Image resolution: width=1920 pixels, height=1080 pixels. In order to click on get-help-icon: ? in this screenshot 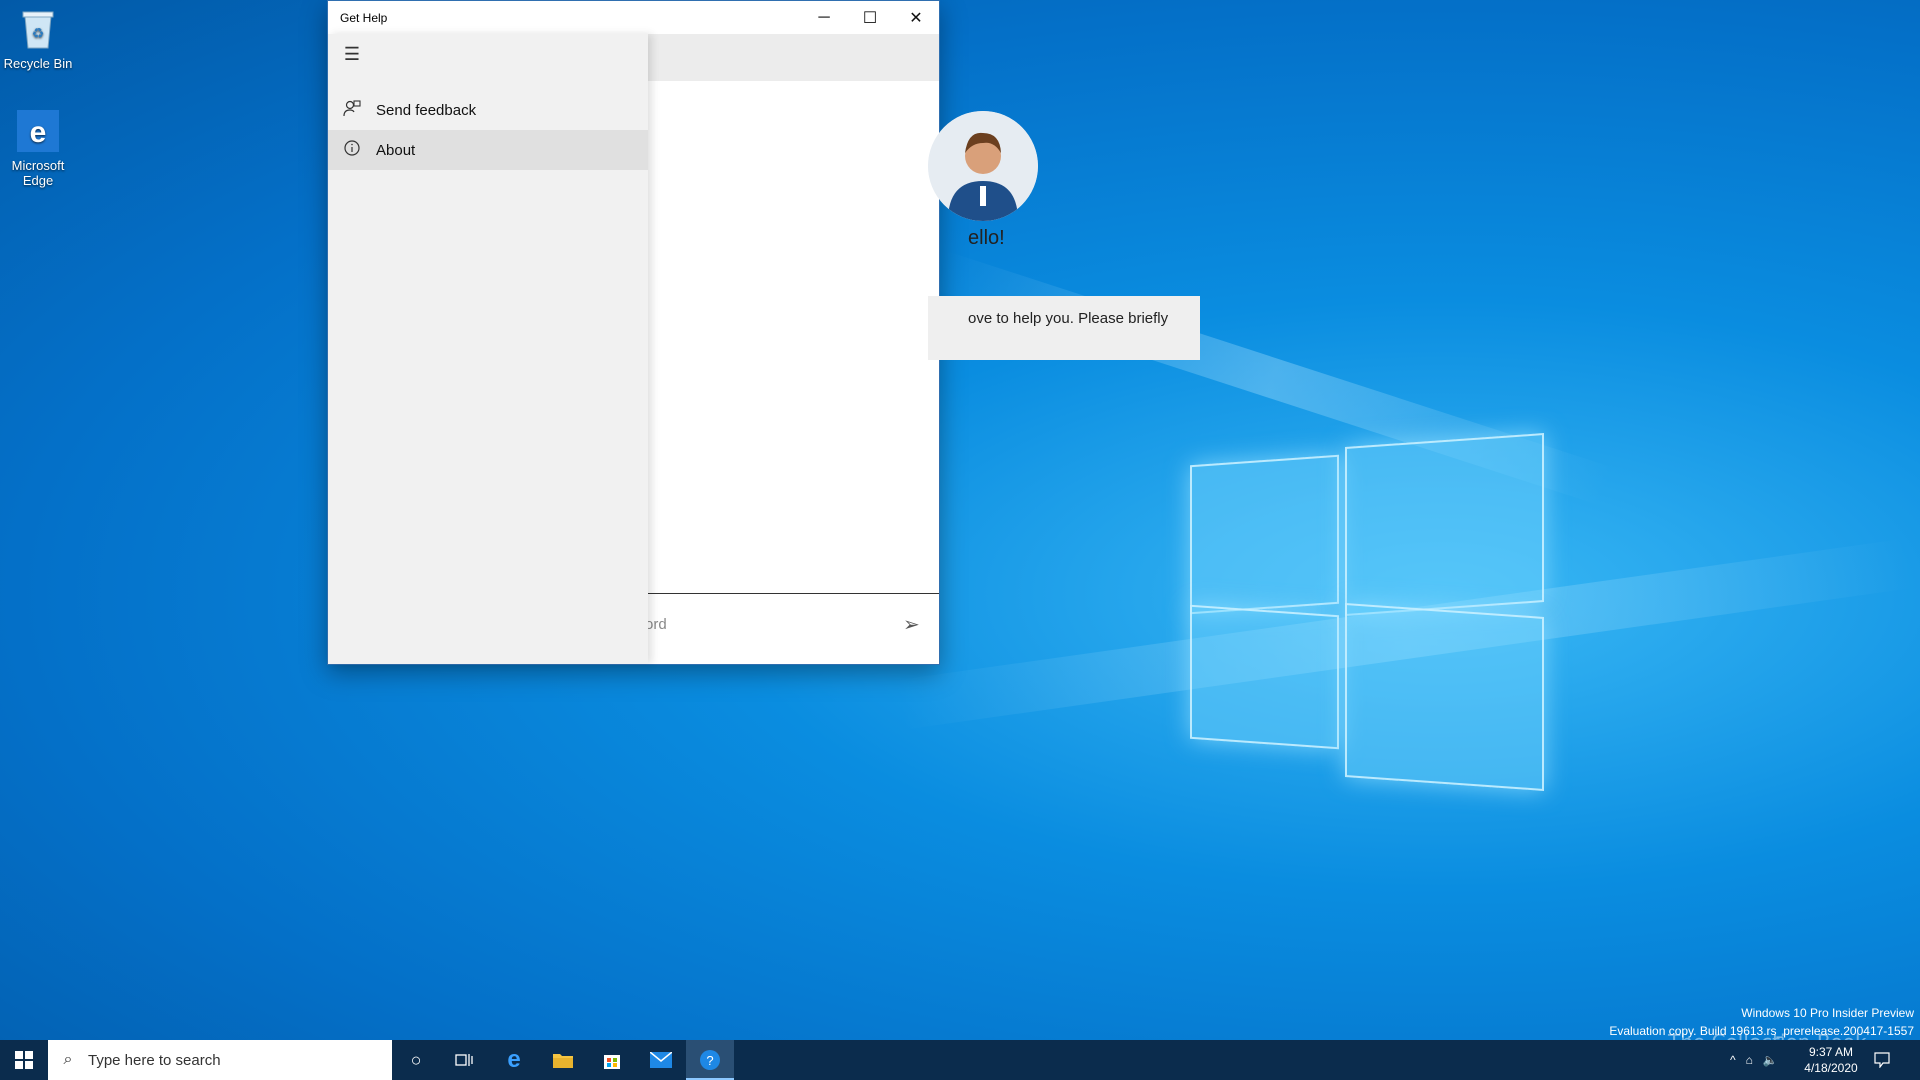, I will do `click(710, 1060)`.